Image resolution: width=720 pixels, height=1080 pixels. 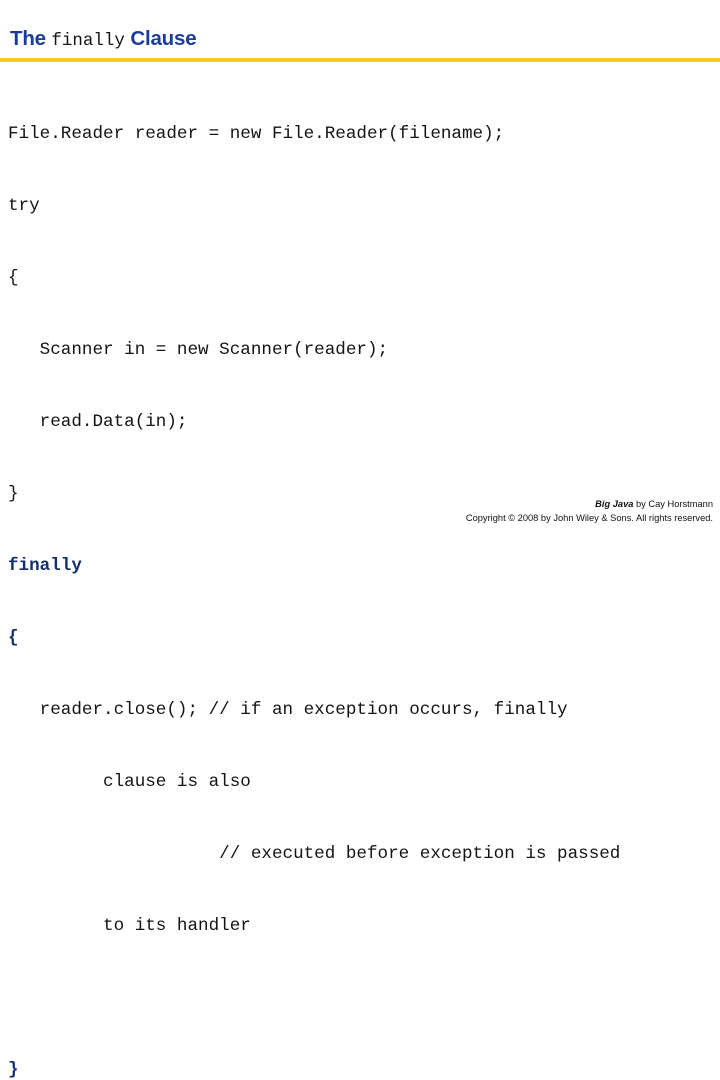 I want to click on code-line: to its handler, so click(x=129, y=926).